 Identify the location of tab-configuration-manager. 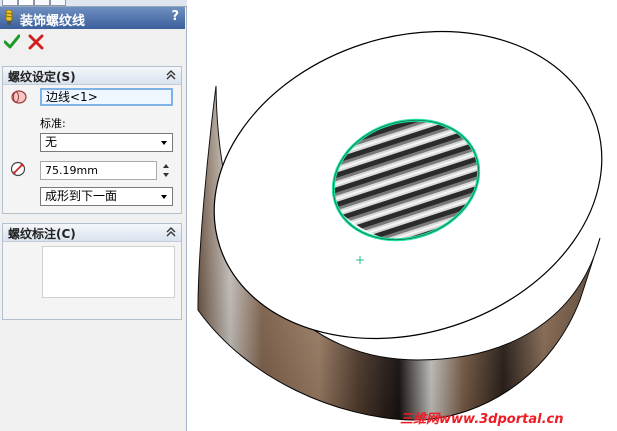
(42, 3).